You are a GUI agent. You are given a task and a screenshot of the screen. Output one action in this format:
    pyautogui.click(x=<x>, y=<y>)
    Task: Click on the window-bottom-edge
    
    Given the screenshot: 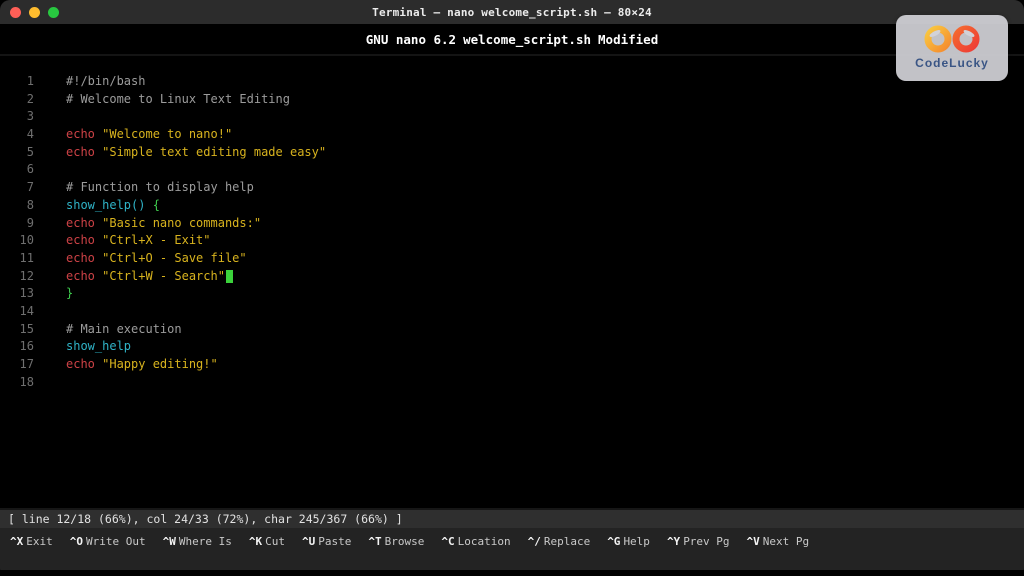 What is the action you would take?
    pyautogui.click(x=512, y=573)
    